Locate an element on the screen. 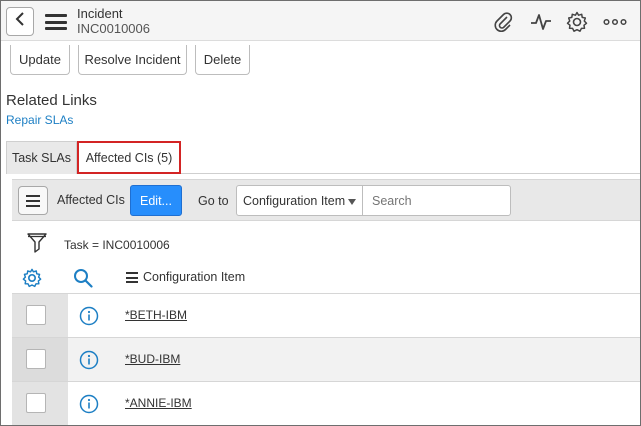  column-menu-icon is located at coordinates (132, 279).